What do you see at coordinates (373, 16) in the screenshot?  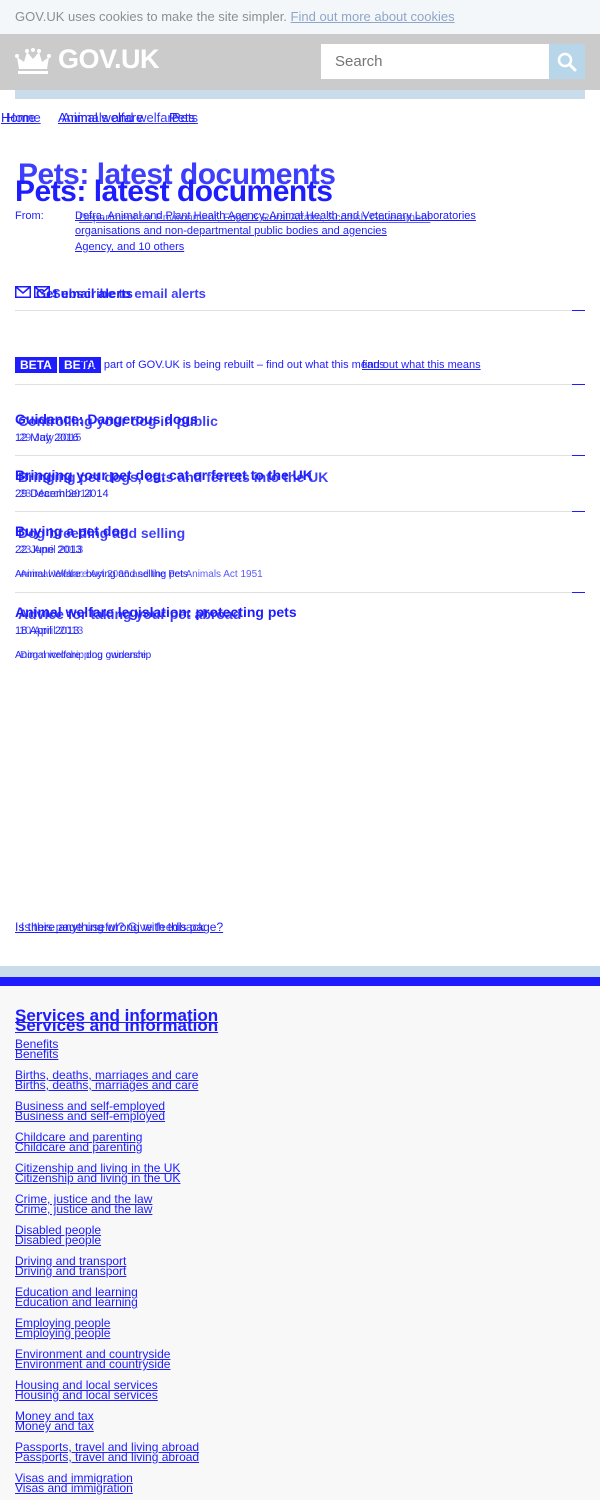 I see `cookie-info-link: Find out more about cookies` at bounding box center [373, 16].